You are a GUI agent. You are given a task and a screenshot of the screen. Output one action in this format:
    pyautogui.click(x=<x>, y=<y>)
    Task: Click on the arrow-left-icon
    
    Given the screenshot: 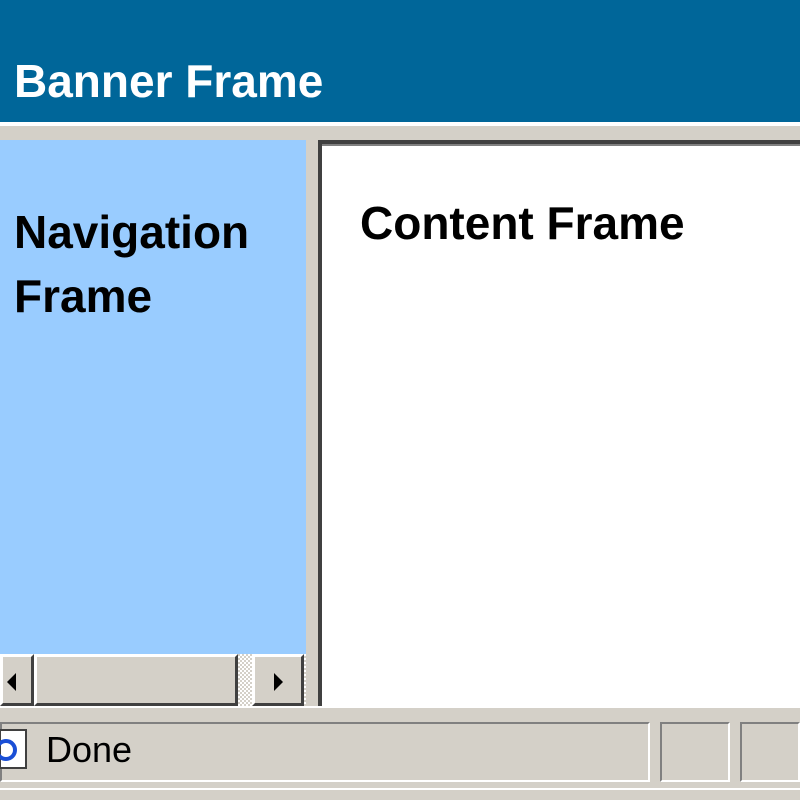 What is the action you would take?
    pyautogui.click(x=11, y=682)
    